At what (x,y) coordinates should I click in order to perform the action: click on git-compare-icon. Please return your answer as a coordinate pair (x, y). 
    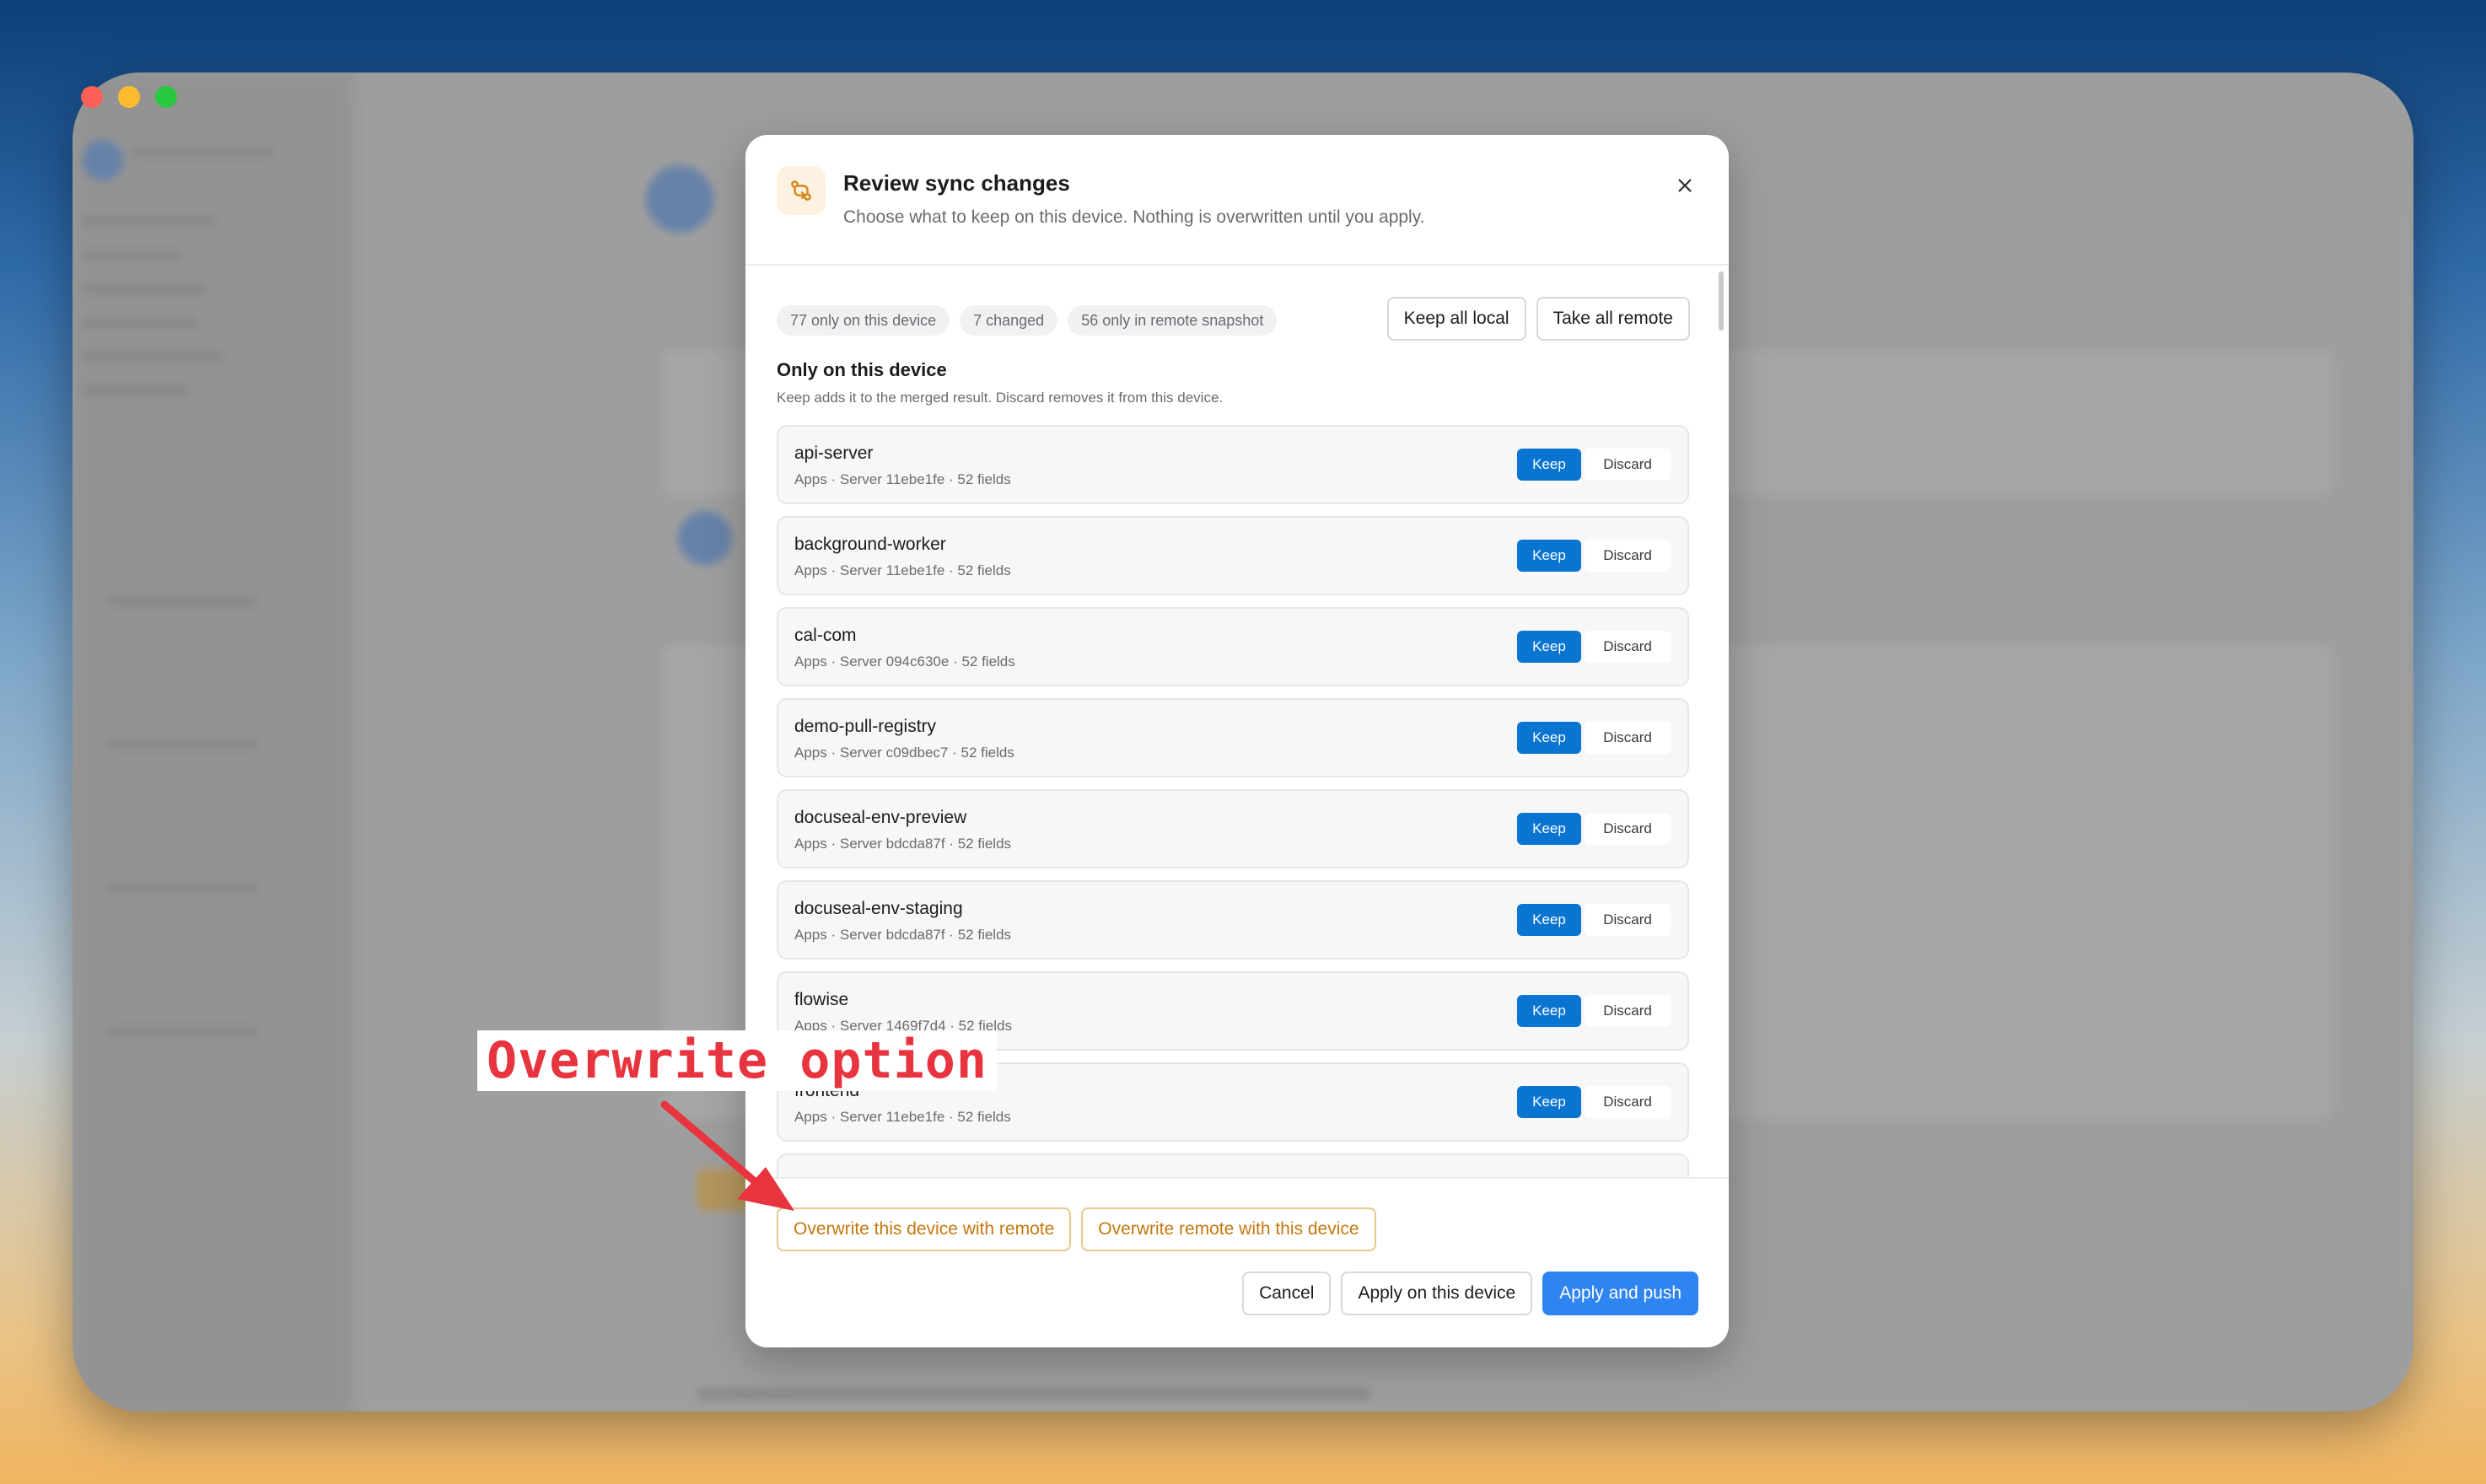
    Looking at the image, I should click on (802, 190).